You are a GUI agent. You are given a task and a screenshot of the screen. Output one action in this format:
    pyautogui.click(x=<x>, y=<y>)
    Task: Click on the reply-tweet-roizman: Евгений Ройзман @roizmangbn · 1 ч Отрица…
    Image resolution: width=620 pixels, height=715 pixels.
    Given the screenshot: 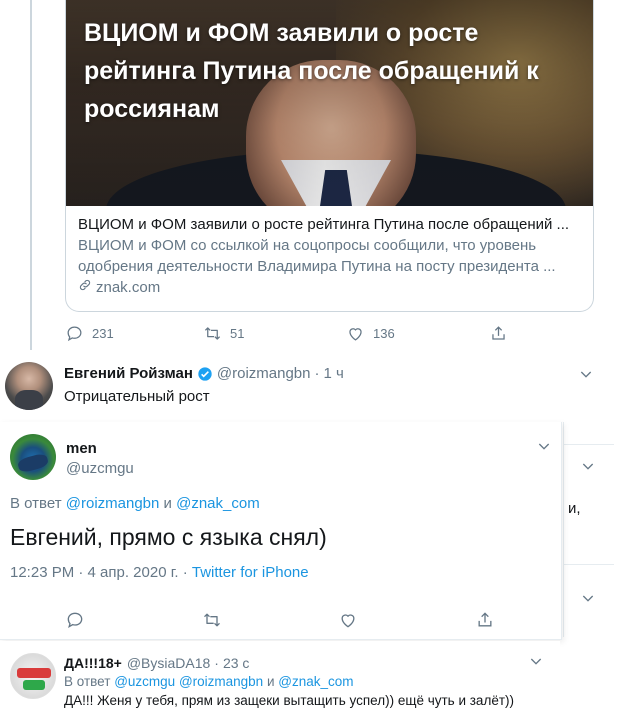 What is the action you would take?
    pyautogui.click(x=305, y=387)
    